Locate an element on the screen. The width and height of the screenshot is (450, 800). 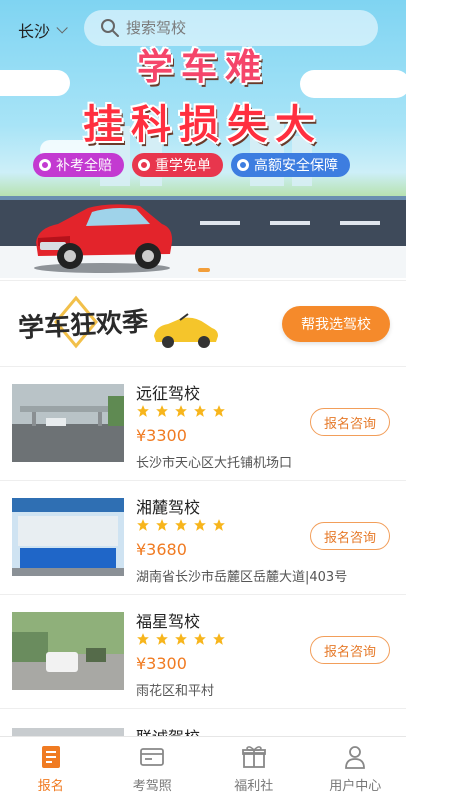
tab-welfare: 福利社 is located at coordinates (254, 768).